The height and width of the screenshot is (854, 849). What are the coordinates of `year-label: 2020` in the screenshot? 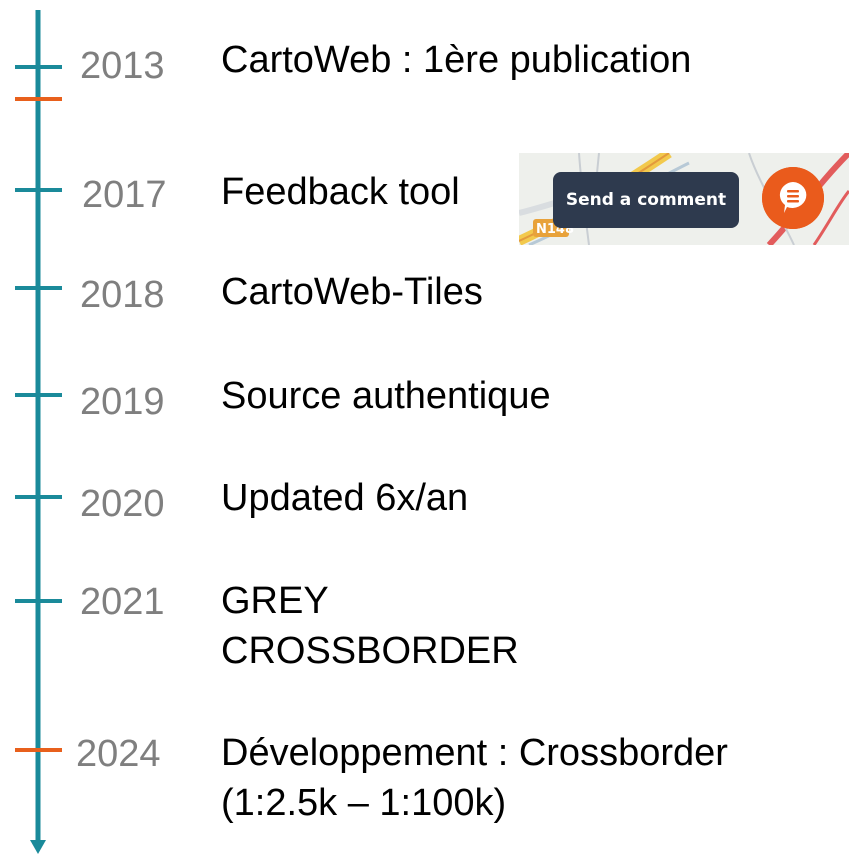 It's located at (122, 504).